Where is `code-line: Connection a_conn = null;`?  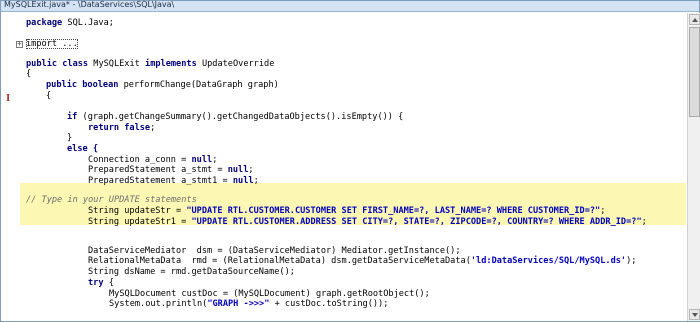
code-line: Connection a_conn = null; is located at coordinates (152, 160).